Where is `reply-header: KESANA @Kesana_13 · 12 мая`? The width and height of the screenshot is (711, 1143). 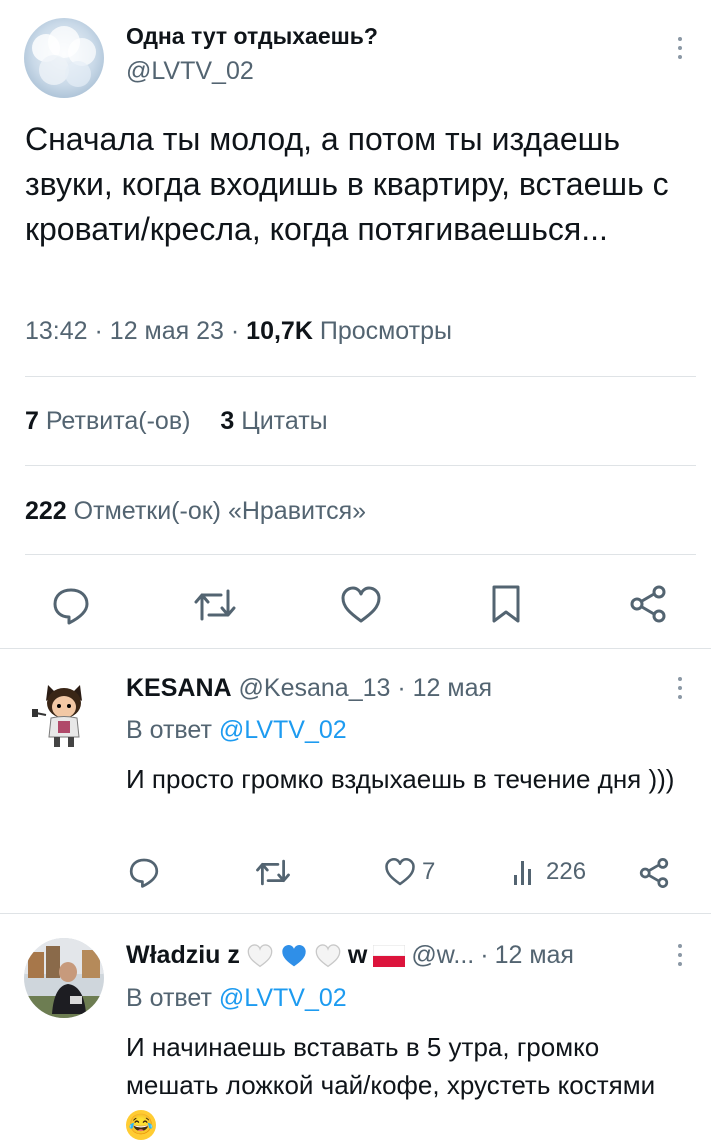
reply-header: KESANA @Kesana_13 · 12 мая is located at coordinates (309, 688).